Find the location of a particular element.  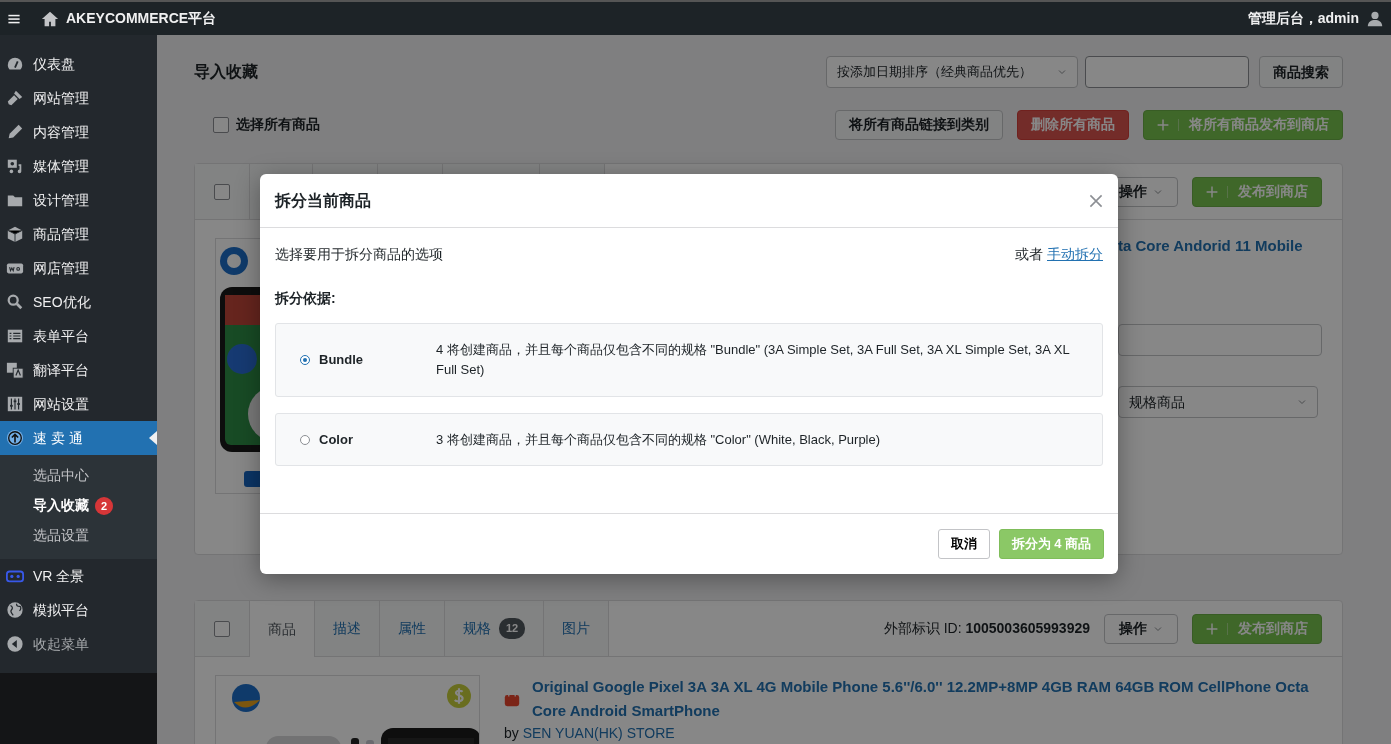

text-field is located at coordinates (1220, 340).